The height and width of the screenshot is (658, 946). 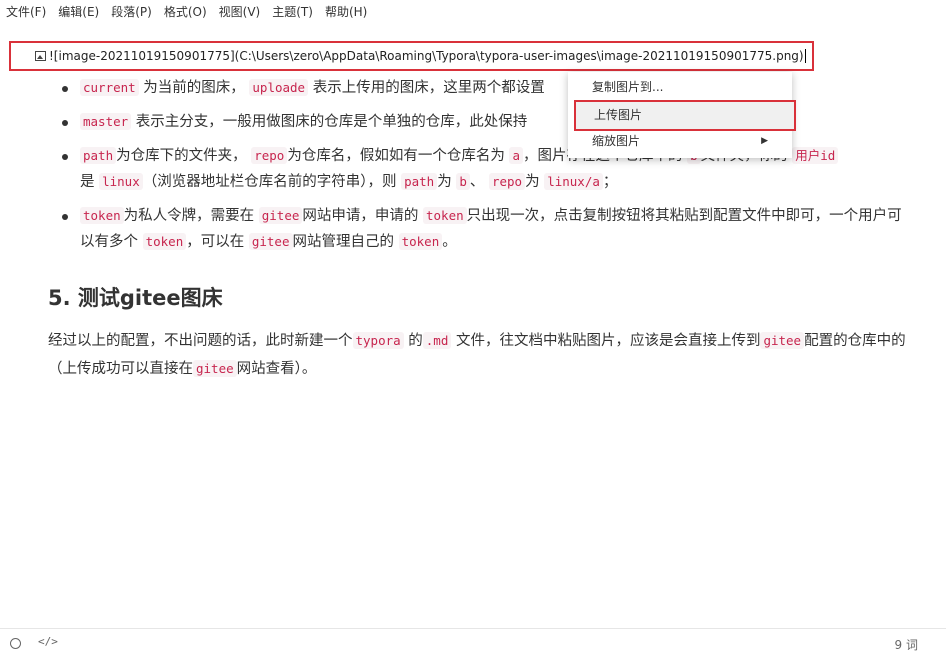 I want to click on upload-image-menu-item: 上传图片, so click(x=685, y=115).